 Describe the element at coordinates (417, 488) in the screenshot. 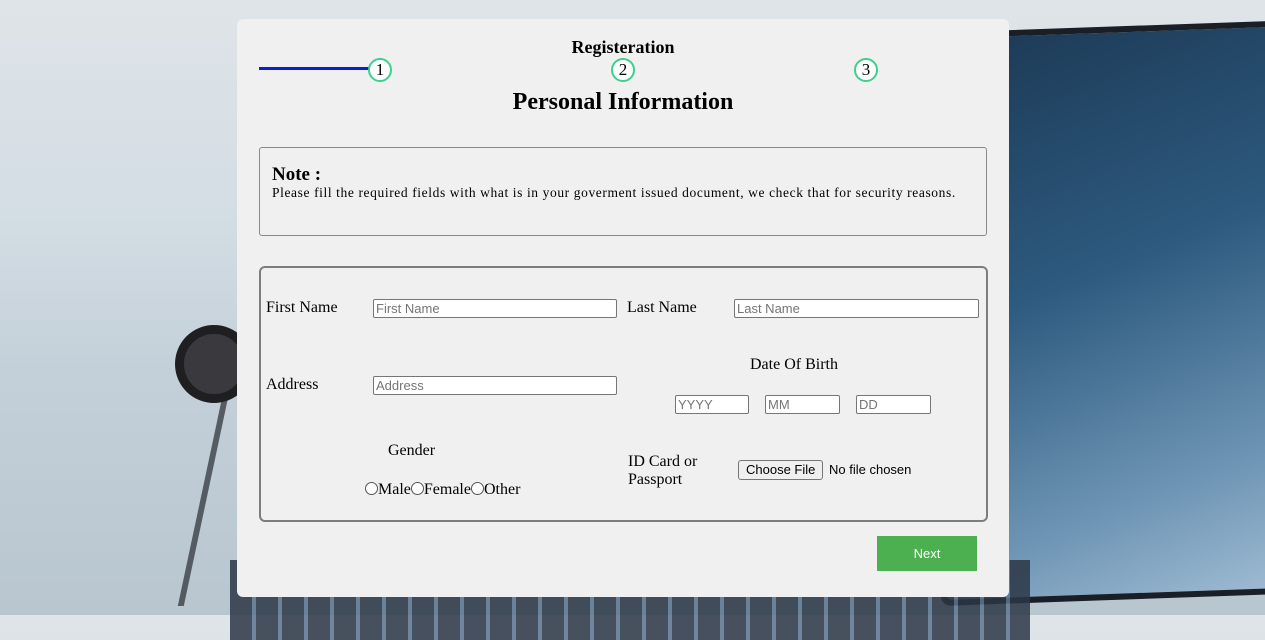

I see `gender-female-radio` at that location.